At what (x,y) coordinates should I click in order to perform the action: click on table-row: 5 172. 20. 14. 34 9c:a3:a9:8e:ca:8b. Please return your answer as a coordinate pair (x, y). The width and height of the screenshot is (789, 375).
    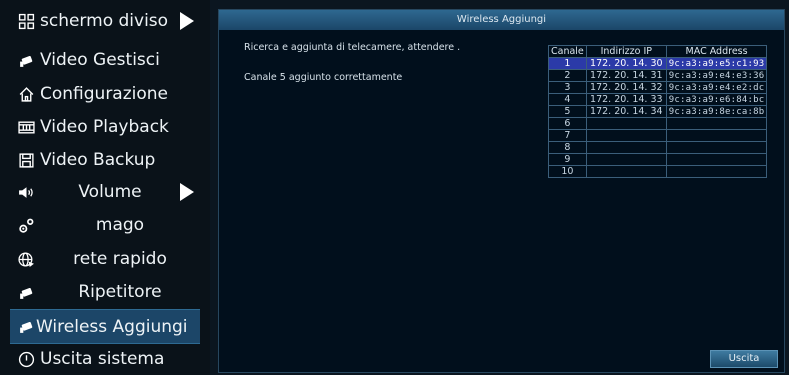
    Looking at the image, I should click on (658, 111).